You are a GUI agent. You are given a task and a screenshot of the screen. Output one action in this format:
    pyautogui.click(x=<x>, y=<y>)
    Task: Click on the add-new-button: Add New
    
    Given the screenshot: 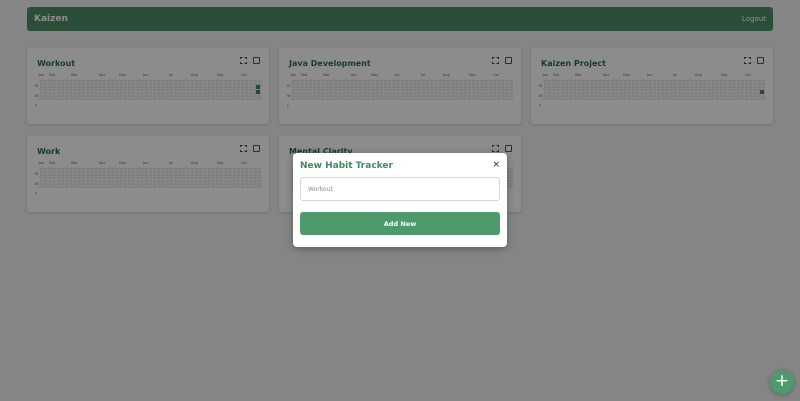 What is the action you would take?
    pyautogui.click(x=400, y=223)
    